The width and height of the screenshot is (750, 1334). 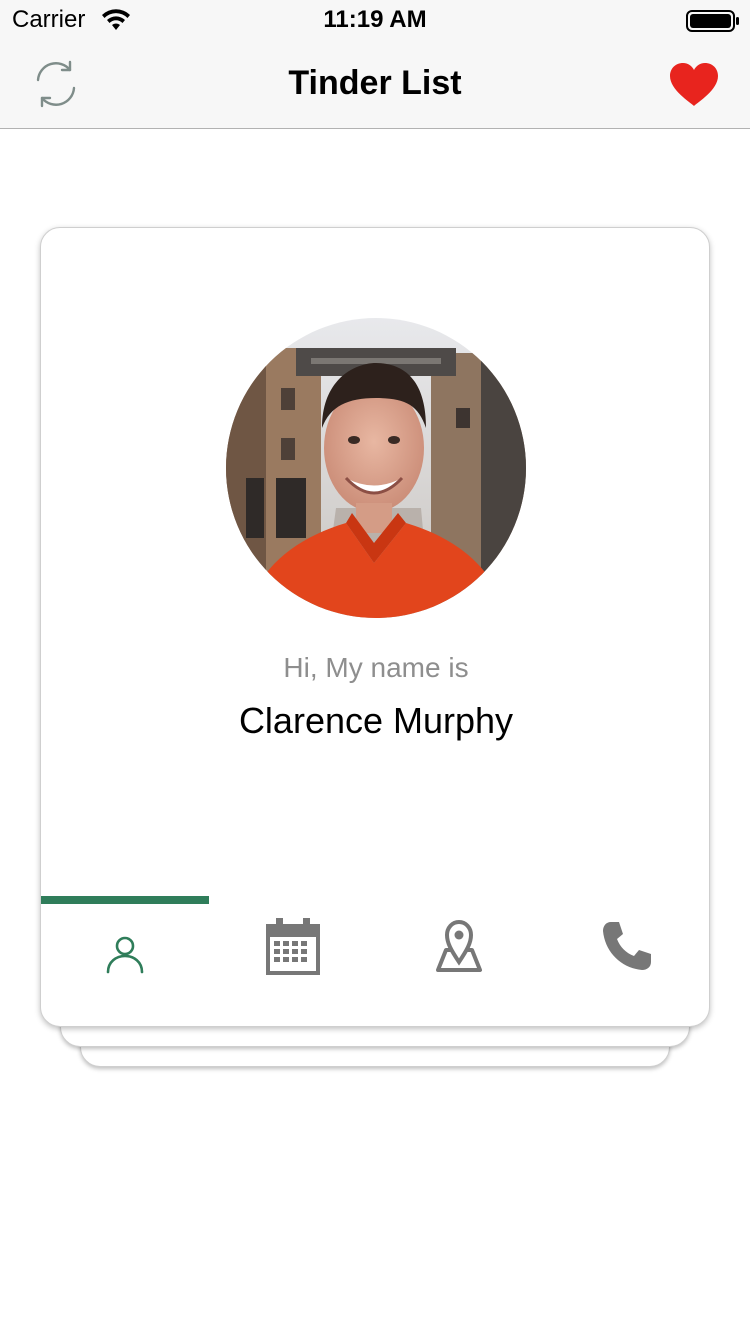 I want to click on tab-person, so click(x=124, y=965).